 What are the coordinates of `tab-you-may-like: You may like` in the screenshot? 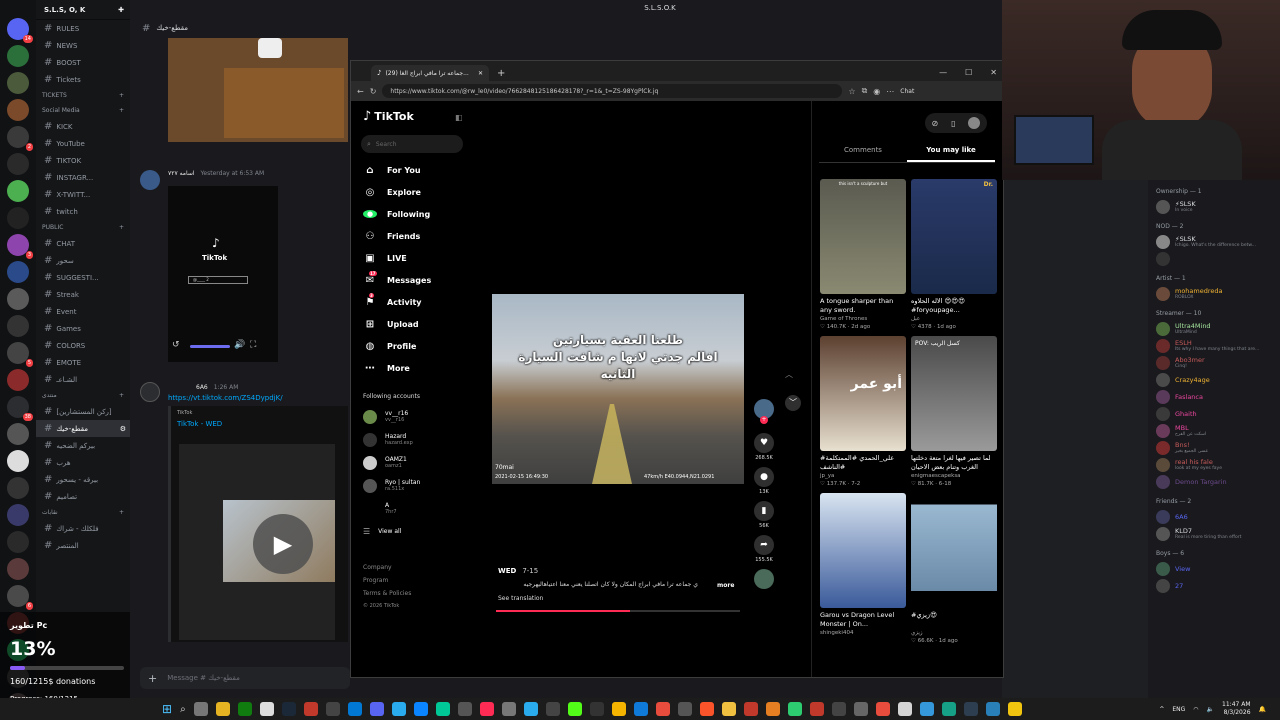 It's located at (951, 152).